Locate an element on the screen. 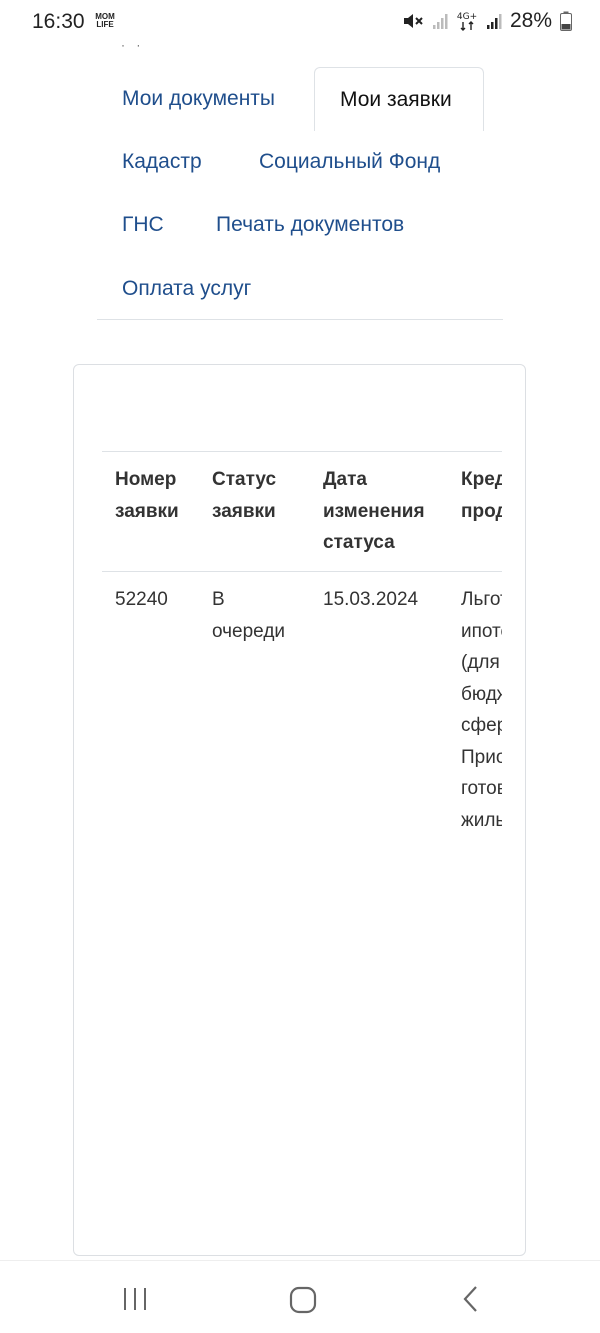  status-bar: 16:30 MOM LIFE 4G+ 28% is located at coordinates (300, 22).